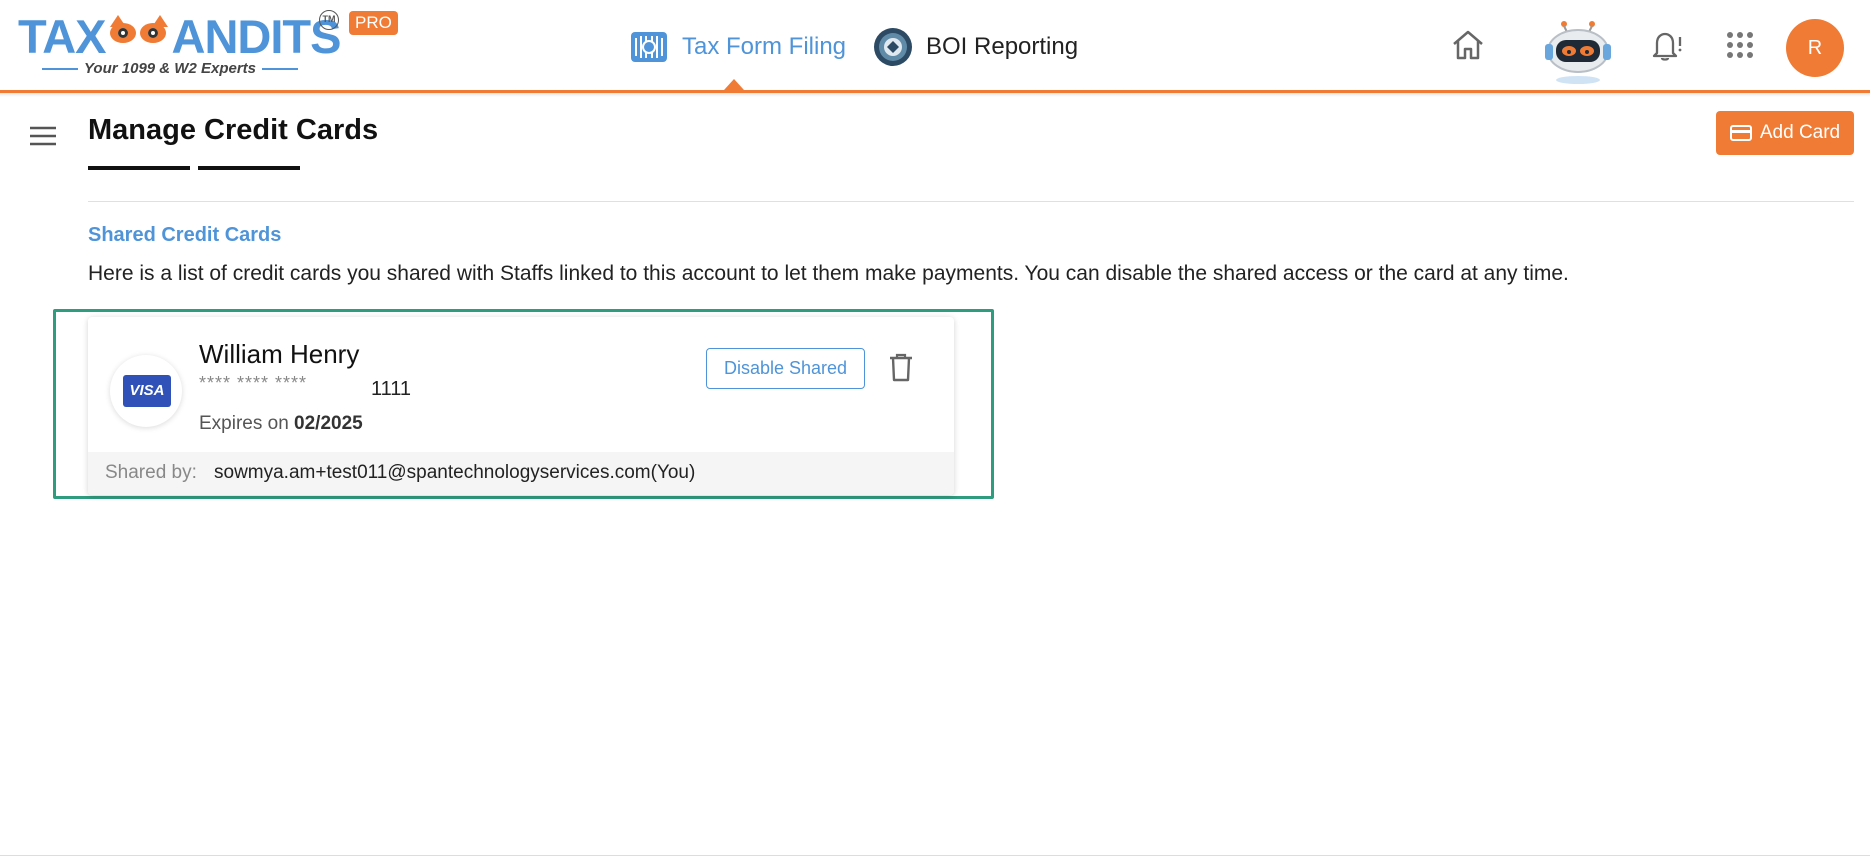 This screenshot has width=1870, height=856. What do you see at coordinates (734, 84) in the screenshot?
I see `active-nav-indicator` at bounding box center [734, 84].